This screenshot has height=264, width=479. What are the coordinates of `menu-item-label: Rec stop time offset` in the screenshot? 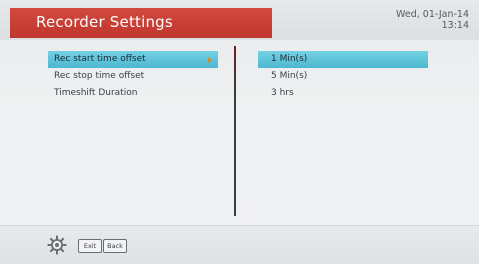 It's located at (99, 76).